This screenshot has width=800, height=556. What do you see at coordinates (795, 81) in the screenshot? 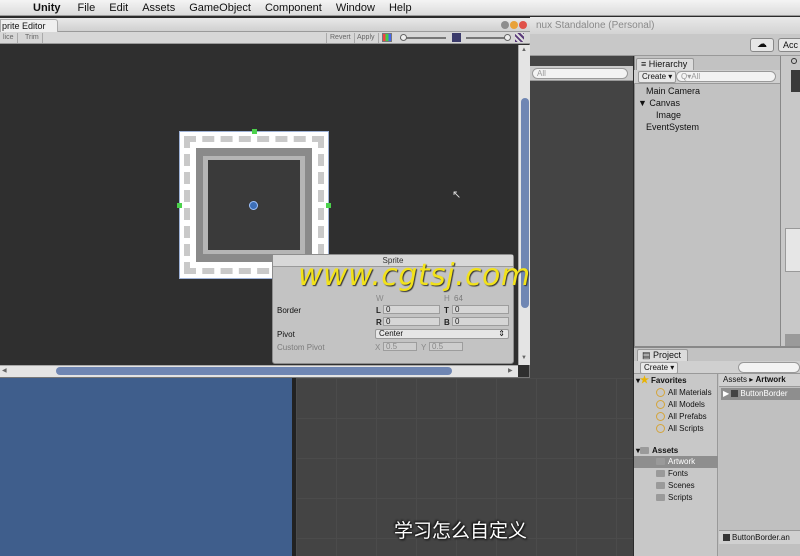
I see `inspector-preview` at bounding box center [795, 81].